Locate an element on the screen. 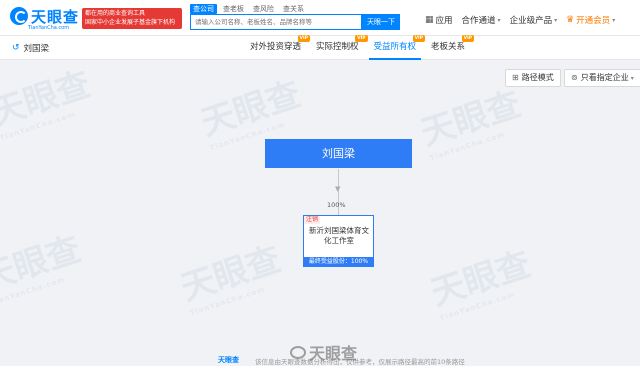 The width and height of the screenshot is (640, 366). company-name: 新沂刘国梁体育文化工作室 is located at coordinates (339, 235).